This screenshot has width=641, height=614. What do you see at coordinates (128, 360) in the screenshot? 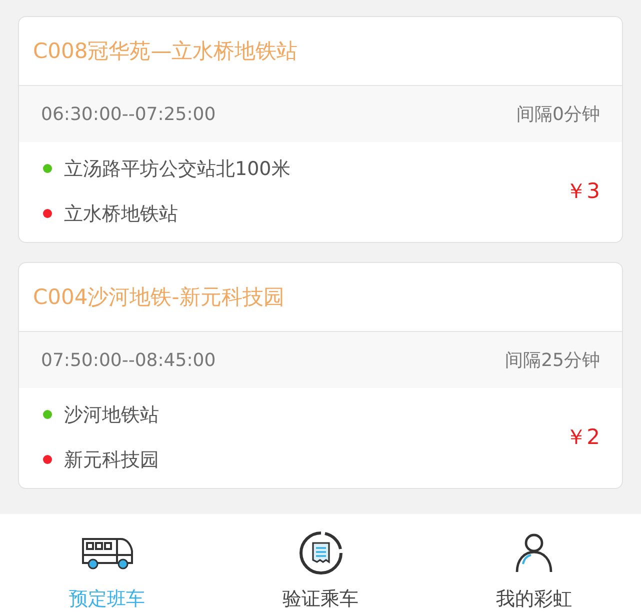
I see `time-range: 07:50:00--08:45:00` at bounding box center [128, 360].